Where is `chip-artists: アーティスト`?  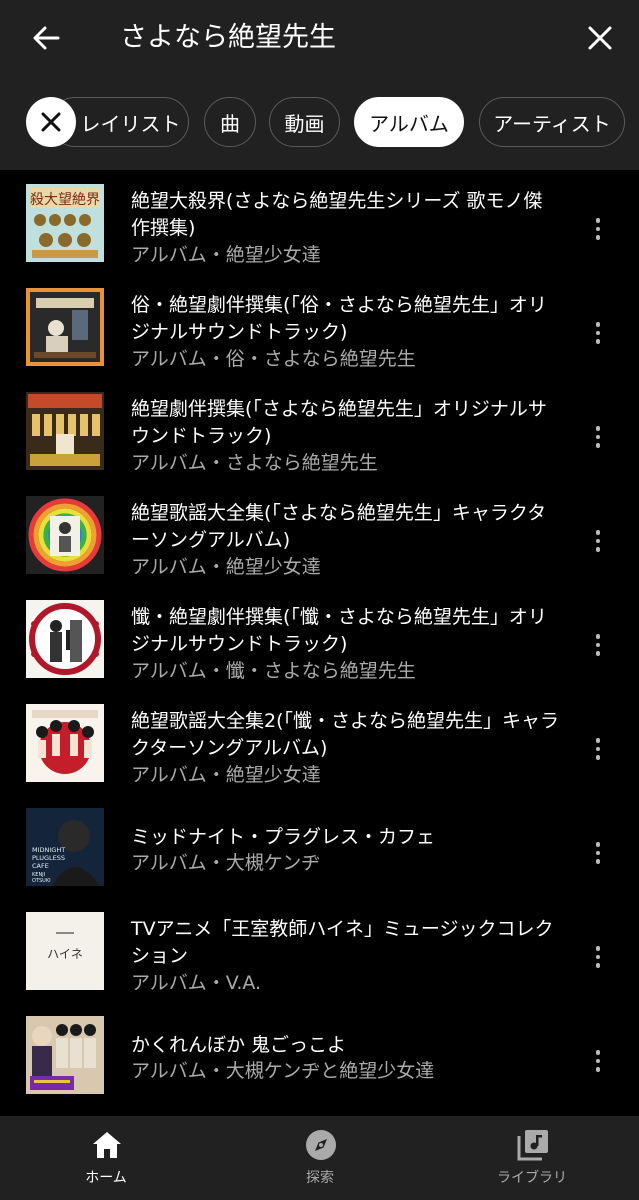 chip-artists: アーティスト is located at coordinates (552, 122).